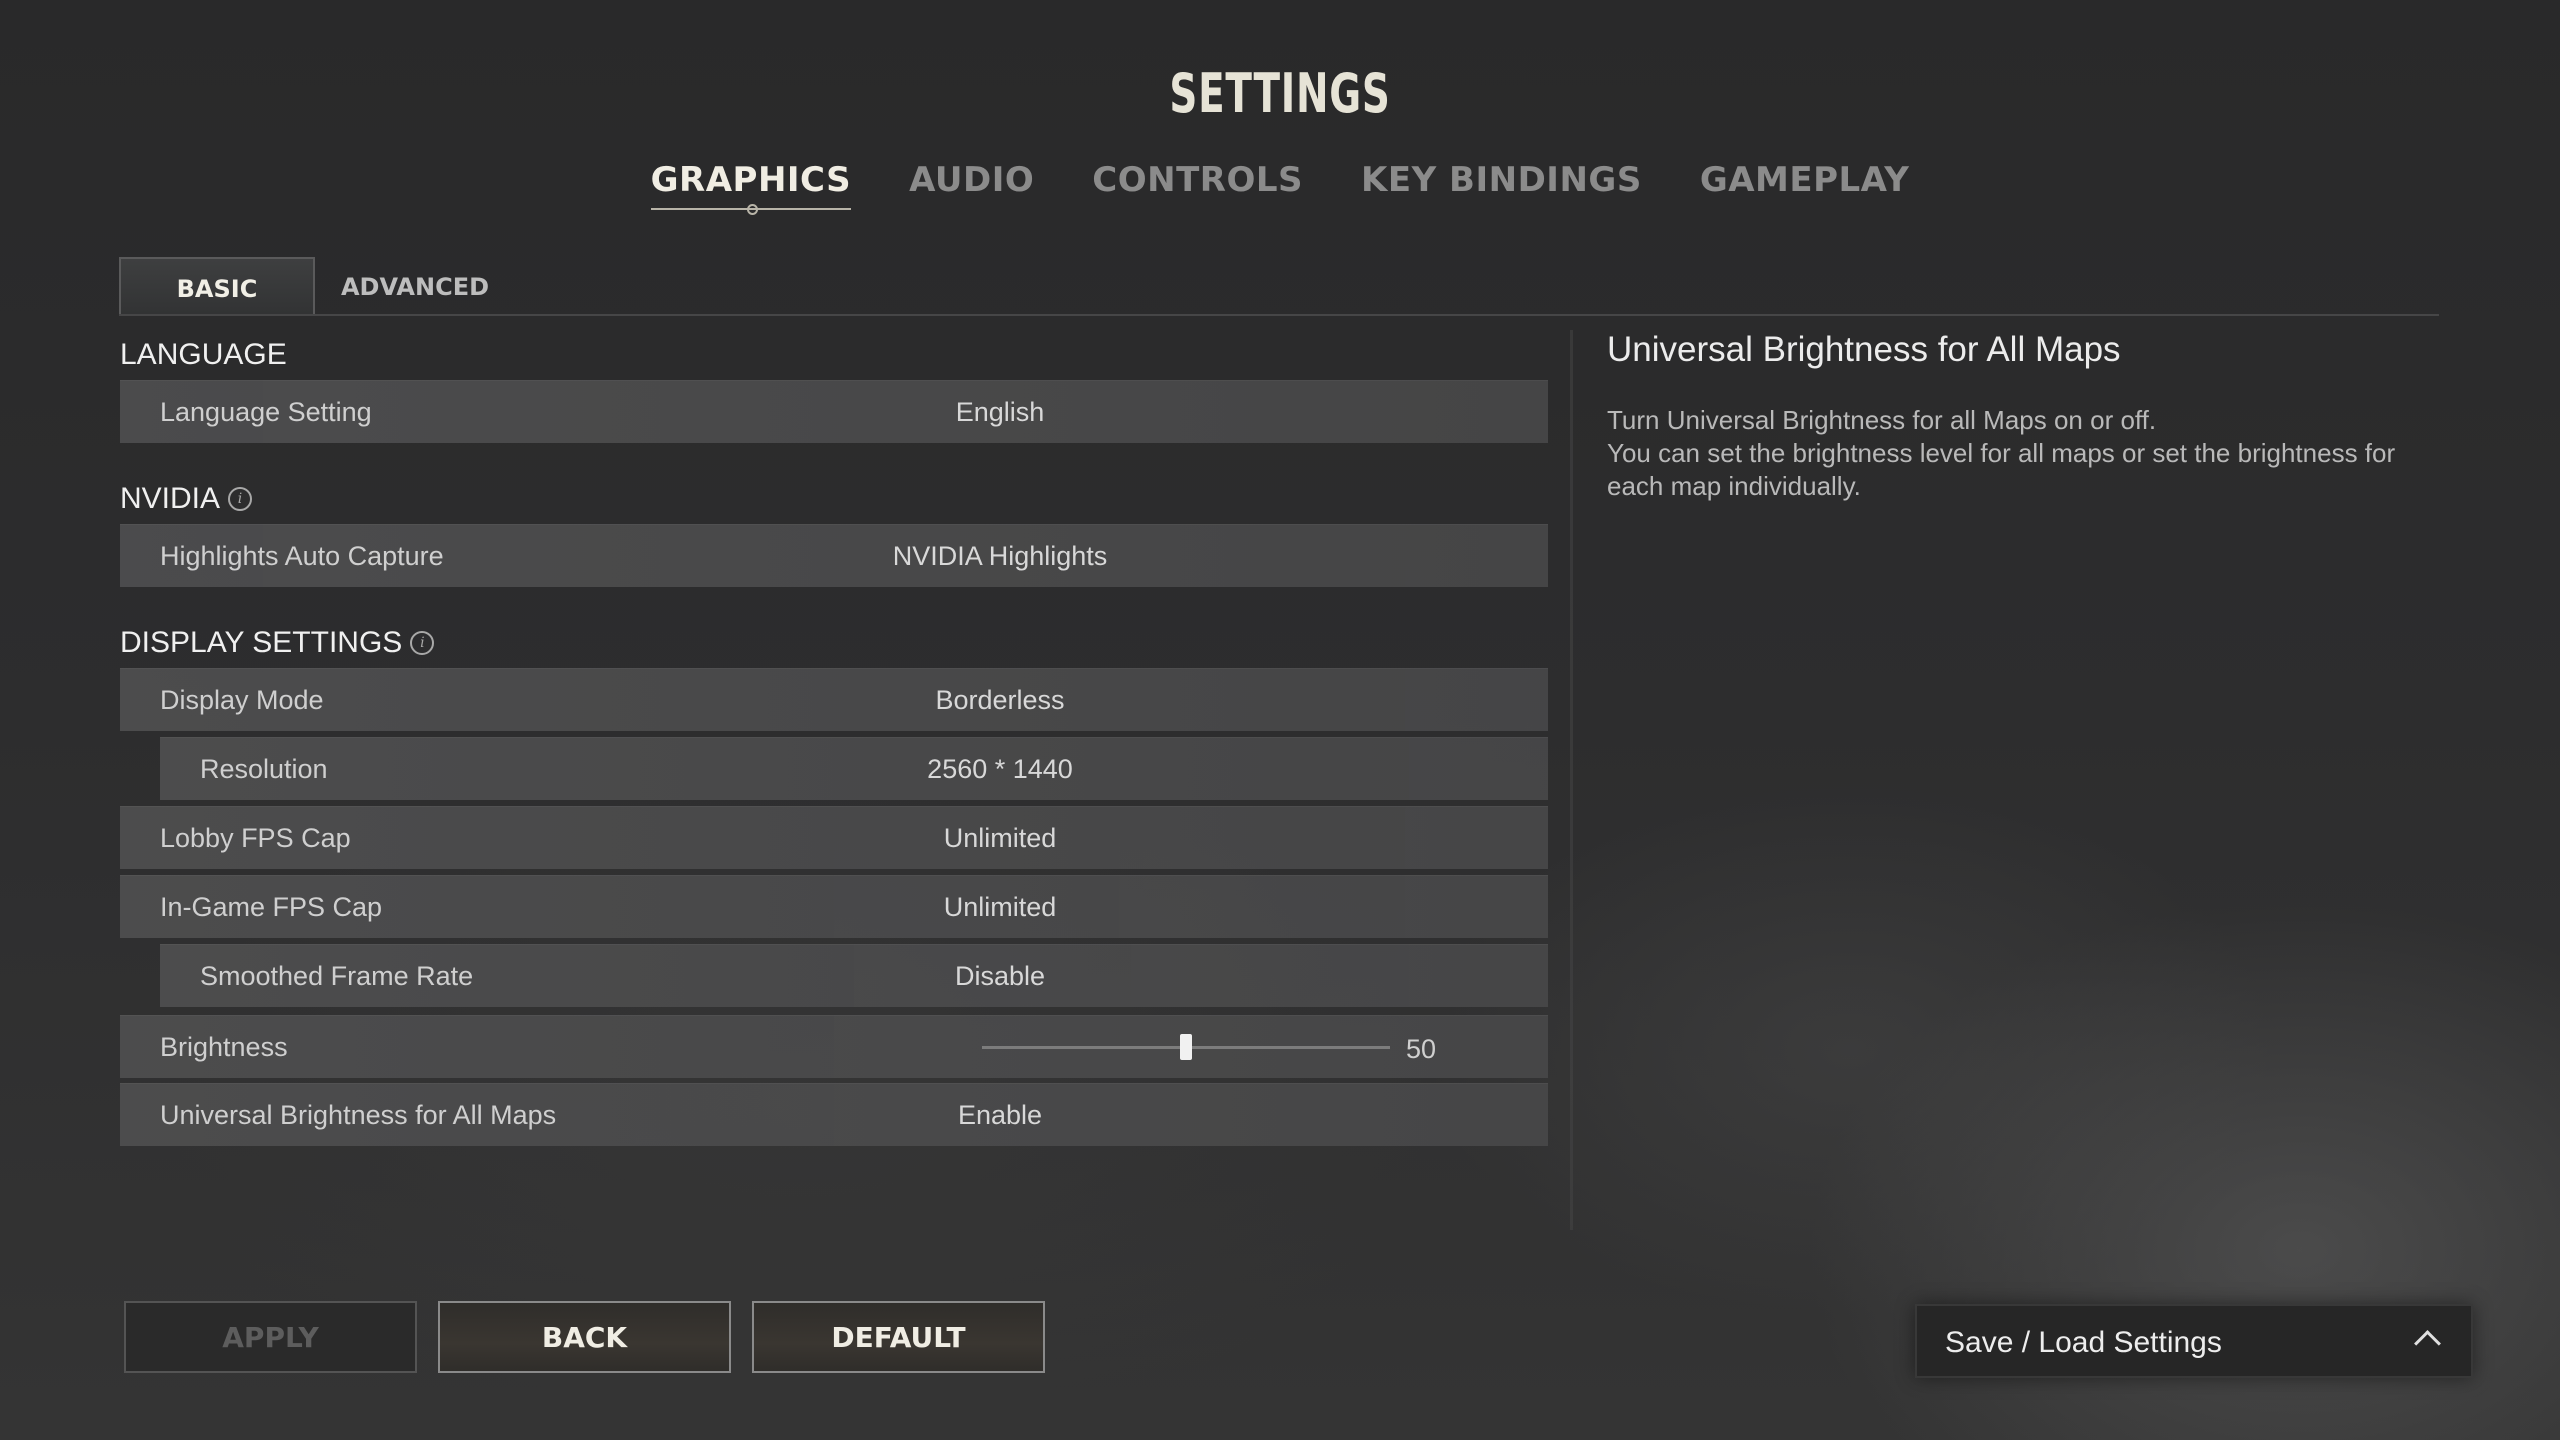 This screenshot has height=1440, width=2560. I want to click on setting-label: Universal Brightness for All Maps, so click(358, 1115).